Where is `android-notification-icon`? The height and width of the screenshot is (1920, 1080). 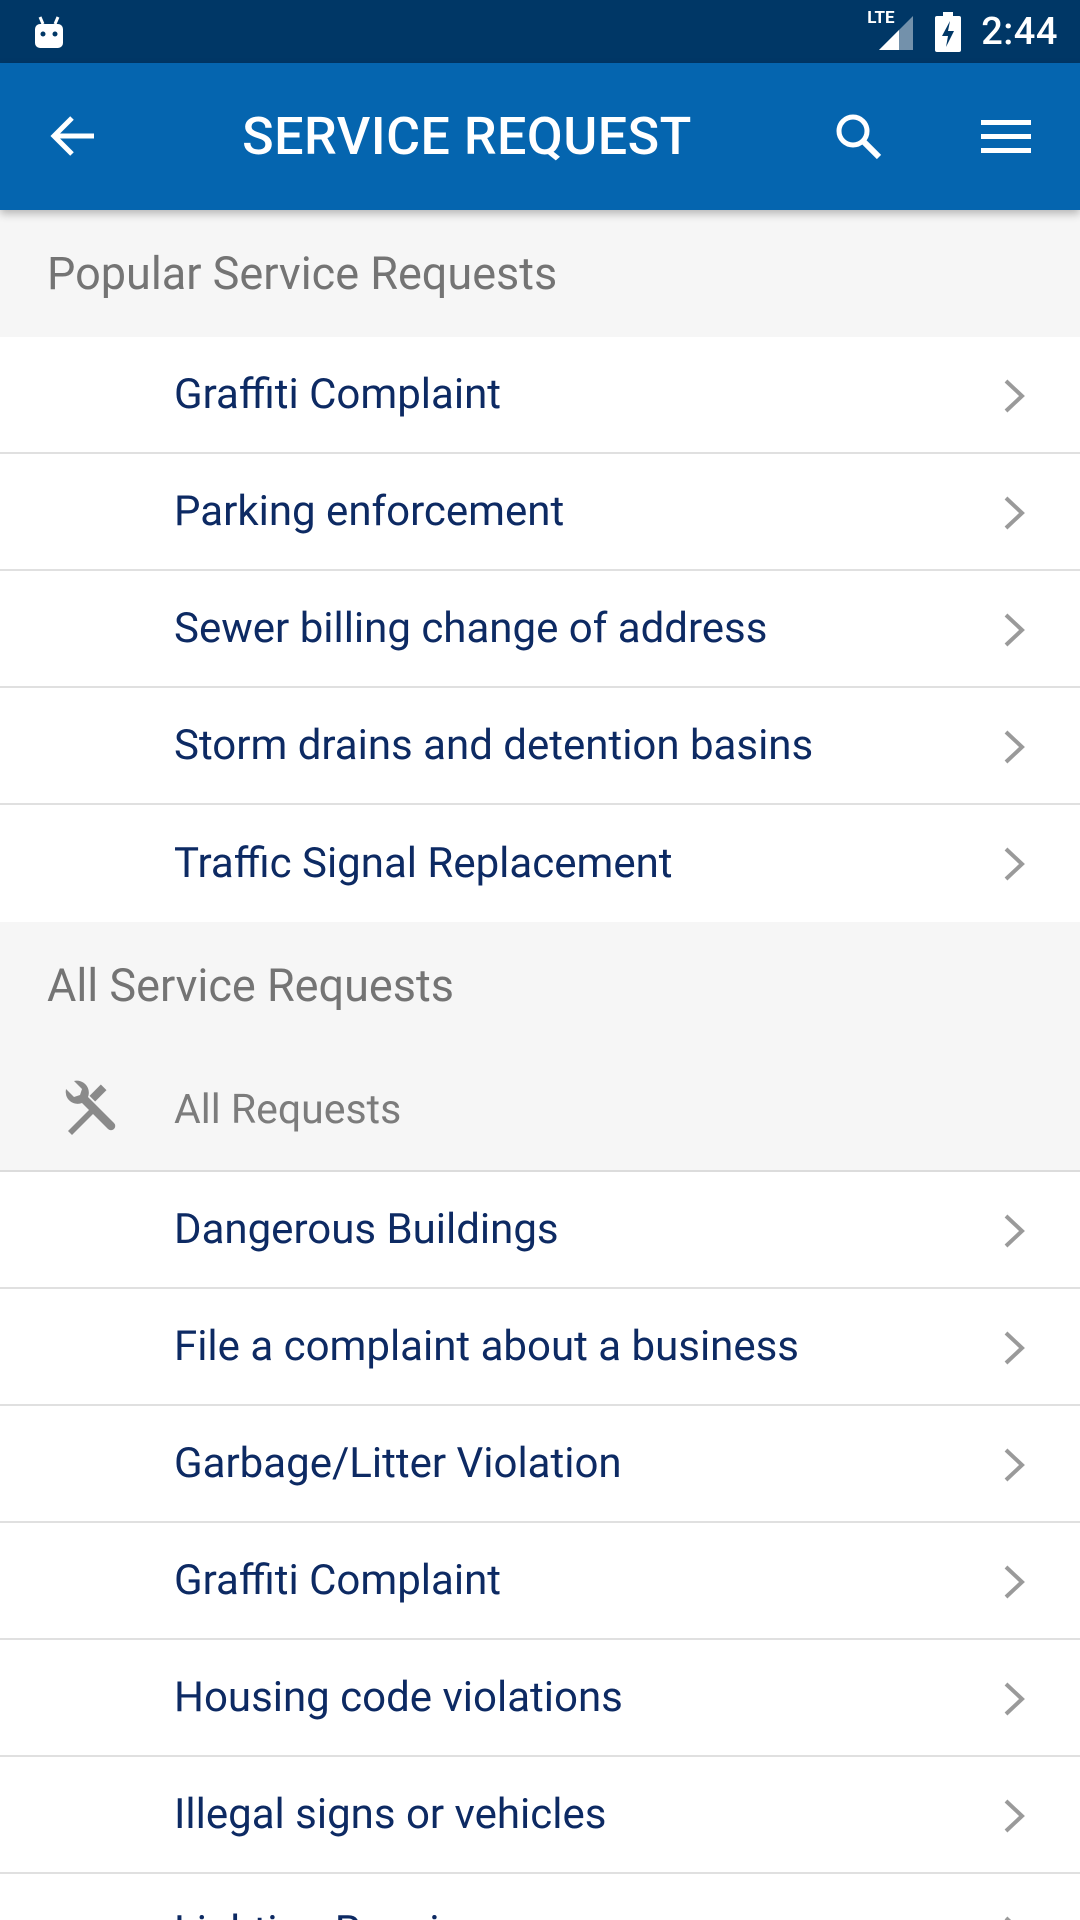
android-notification-icon is located at coordinates (49, 31).